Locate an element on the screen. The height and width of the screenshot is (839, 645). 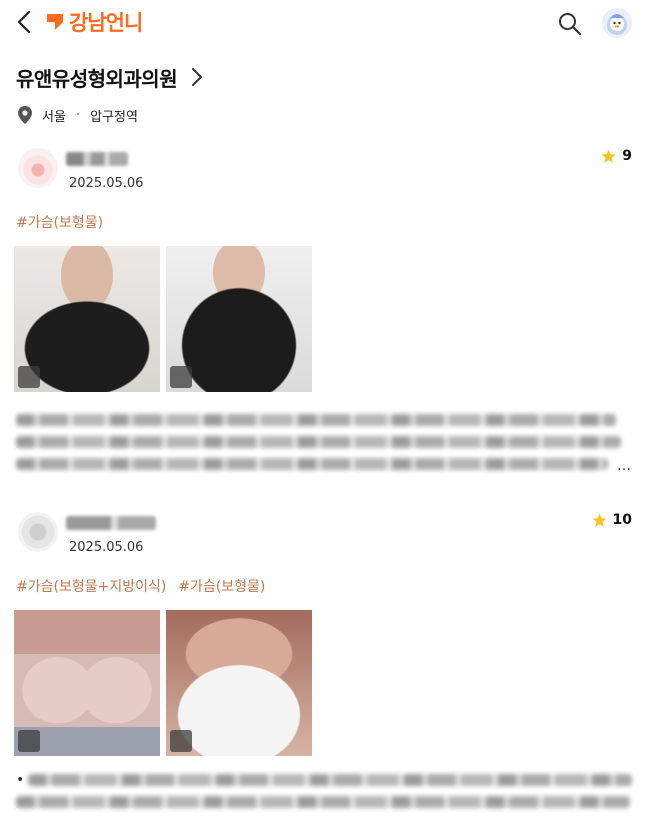
search-icon is located at coordinates (570, 24).